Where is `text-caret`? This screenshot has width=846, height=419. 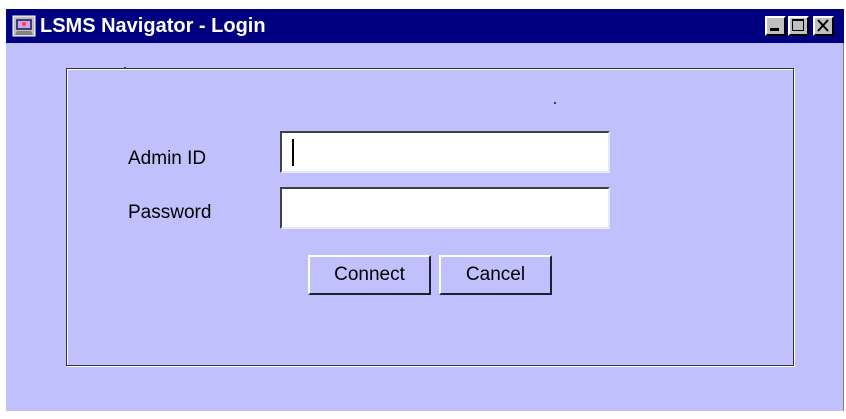 text-caret is located at coordinates (293, 152).